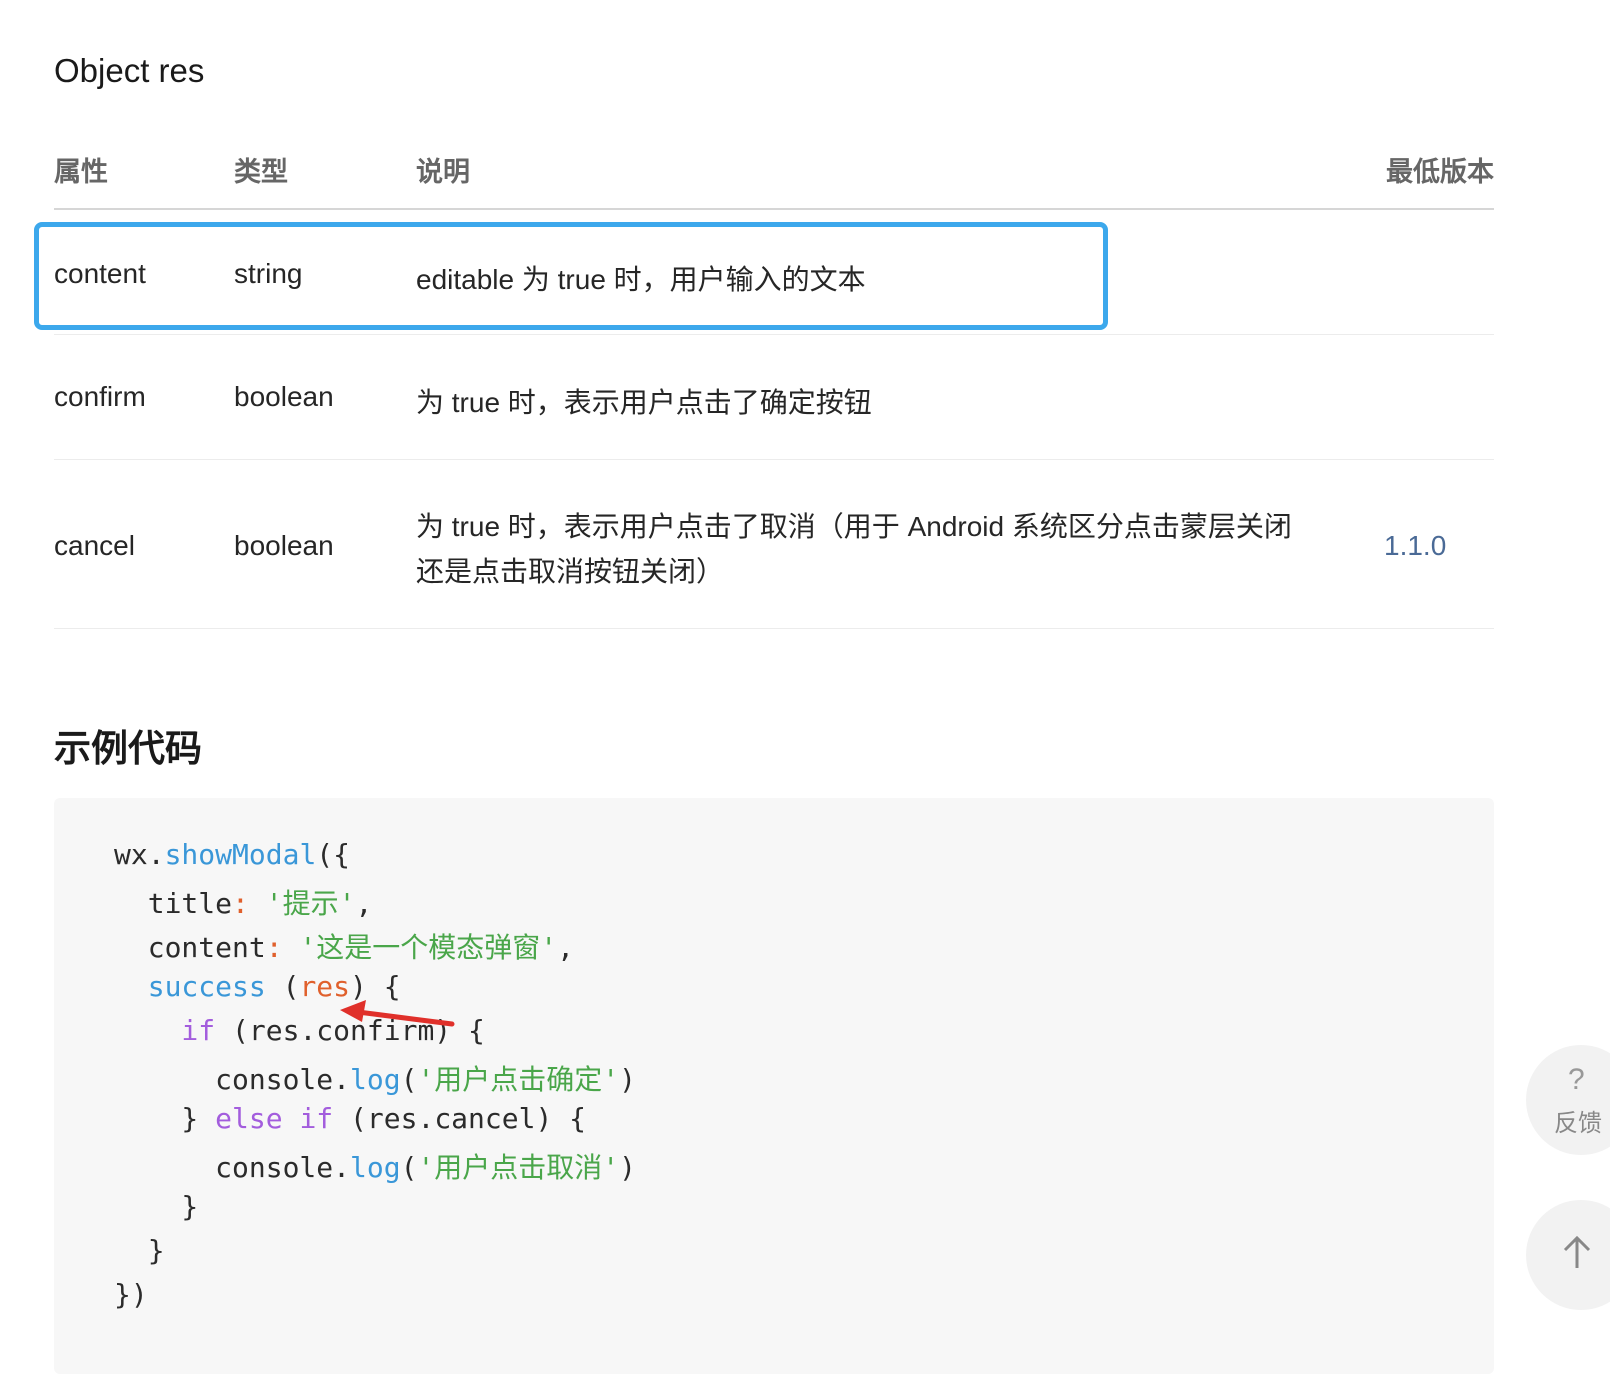  I want to click on table-row: confirm boolean 为 true 时，表示用户点击了确定按钮, so click(774, 397).